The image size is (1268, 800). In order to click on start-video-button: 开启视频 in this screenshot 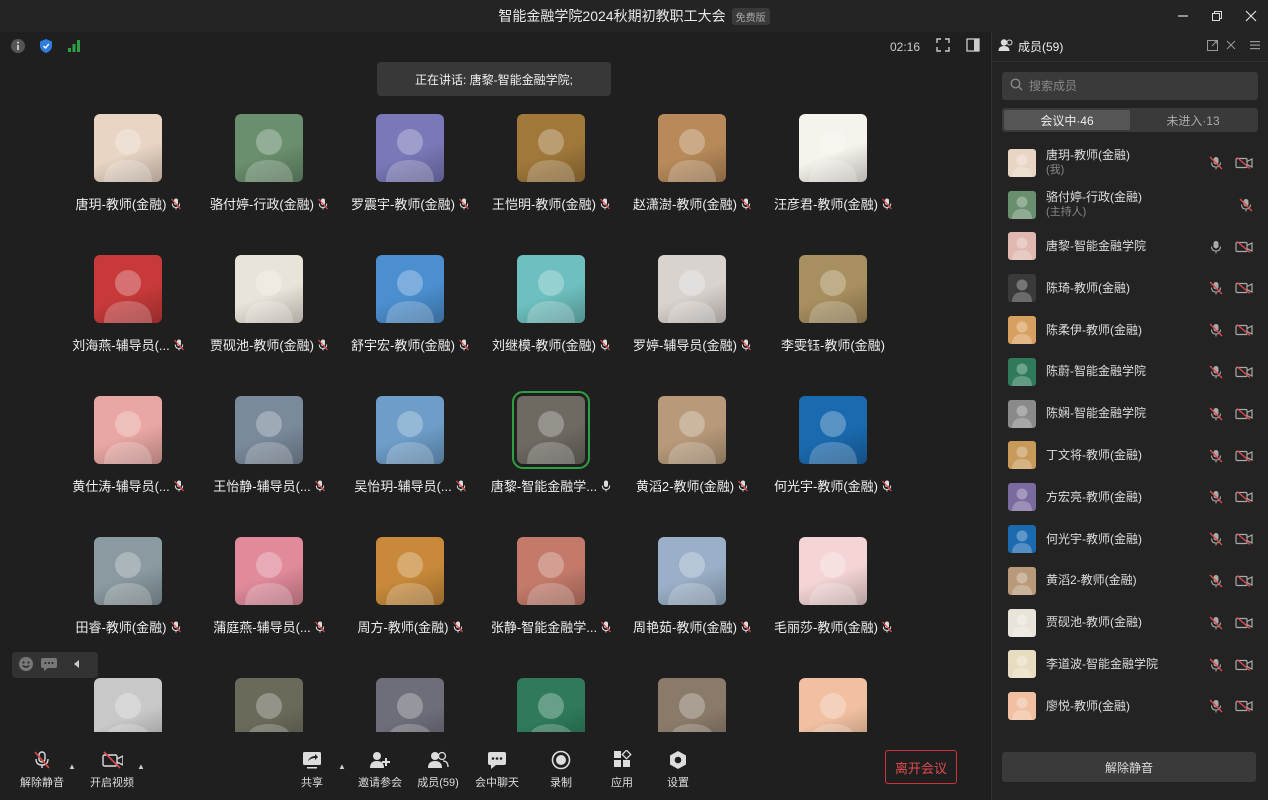, I will do `click(112, 770)`.